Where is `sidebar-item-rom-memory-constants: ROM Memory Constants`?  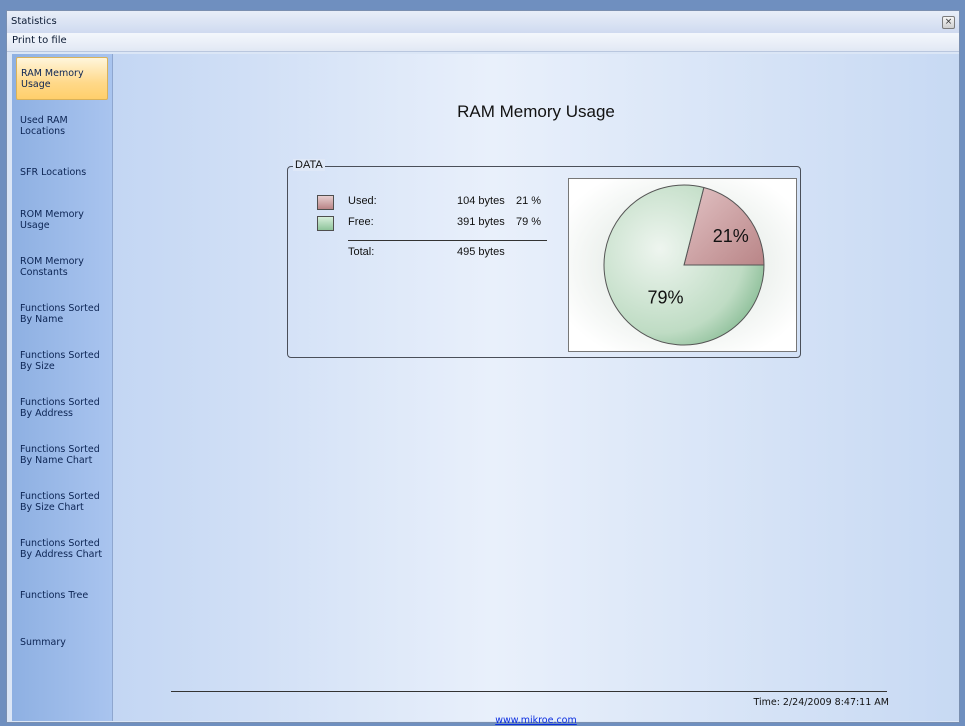 sidebar-item-rom-memory-constants: ROM Memory Constants is located at coordinates (62, 266).